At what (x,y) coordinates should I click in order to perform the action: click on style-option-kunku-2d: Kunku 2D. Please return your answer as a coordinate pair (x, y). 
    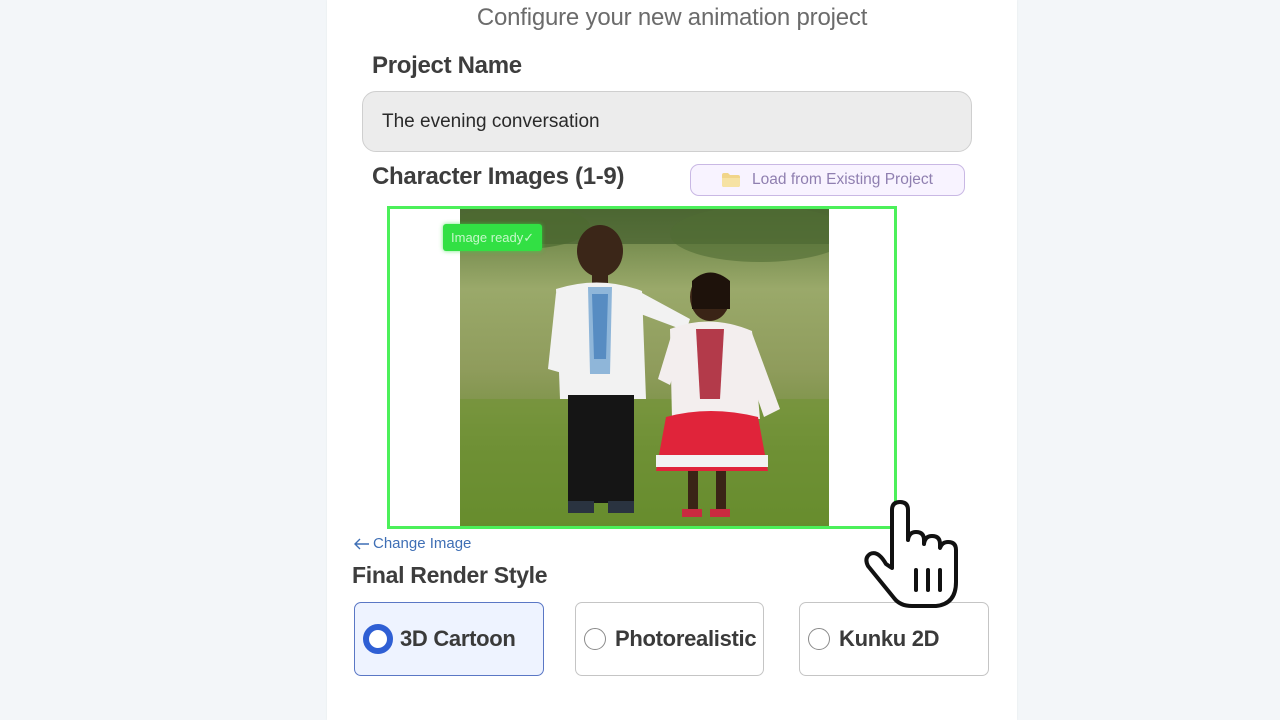
    Looking at the image, I should click on (894, 639).